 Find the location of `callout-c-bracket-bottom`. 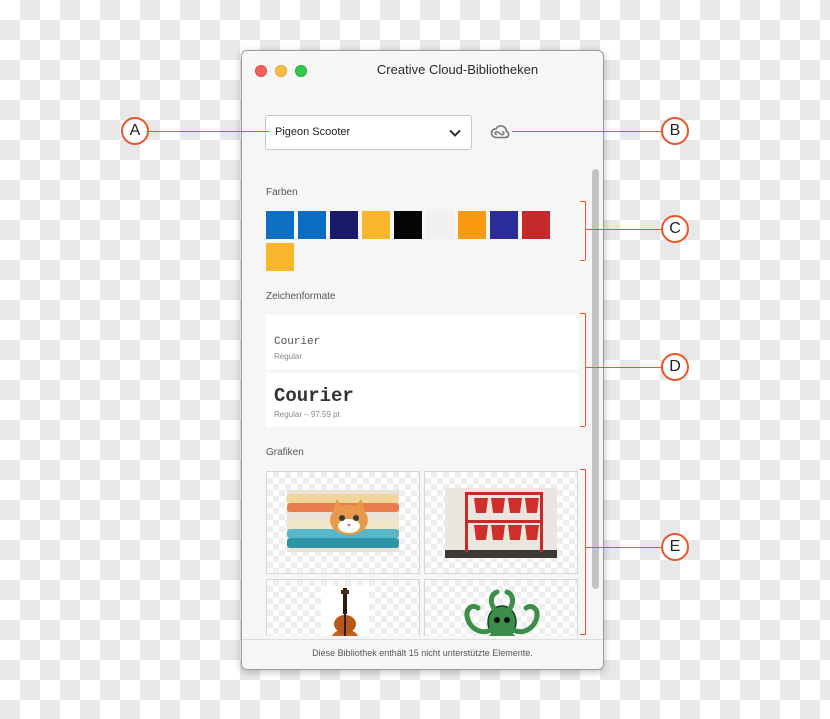

callout-c-bracket-bottom is located at coordinates (582, 260).